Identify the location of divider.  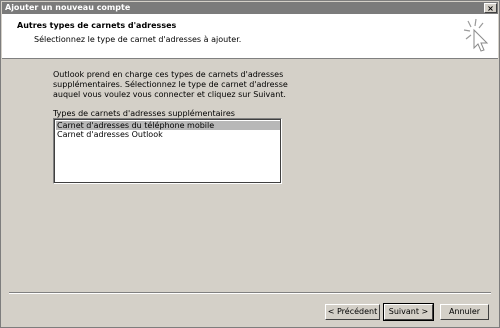
(250, 293).